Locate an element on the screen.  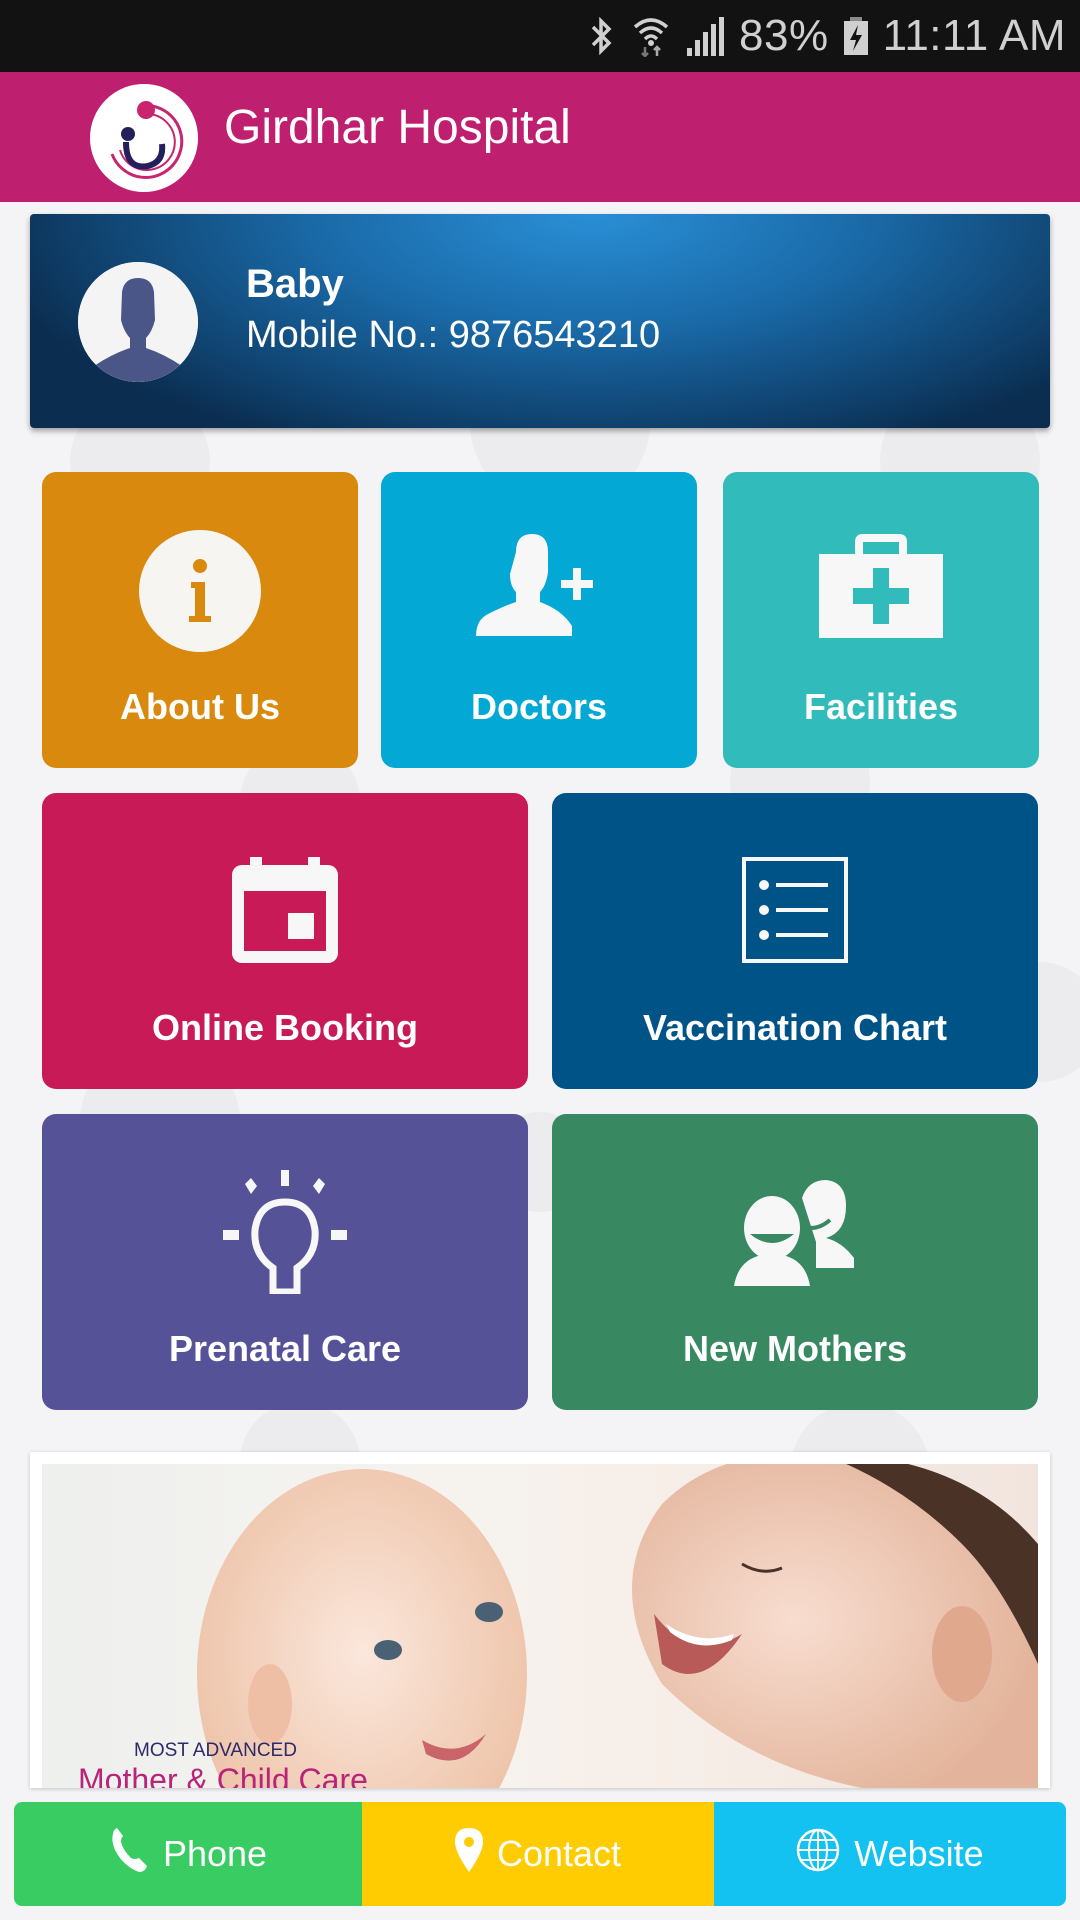
add-user-icon is located at coordinates (539, 587).